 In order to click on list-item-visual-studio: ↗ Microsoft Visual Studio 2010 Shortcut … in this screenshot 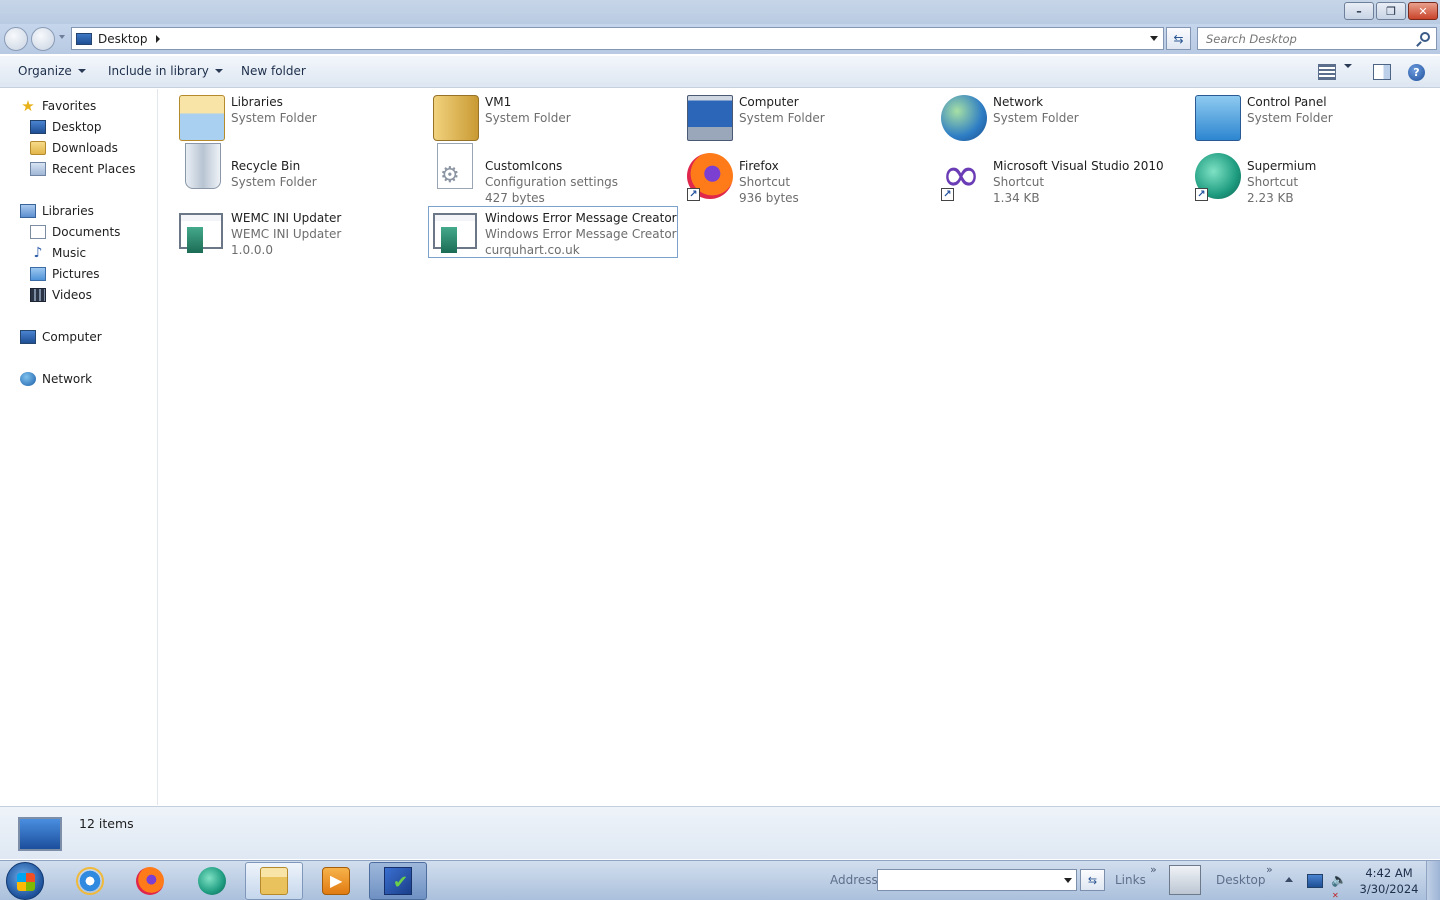, I will do `click(1062, 172)`.